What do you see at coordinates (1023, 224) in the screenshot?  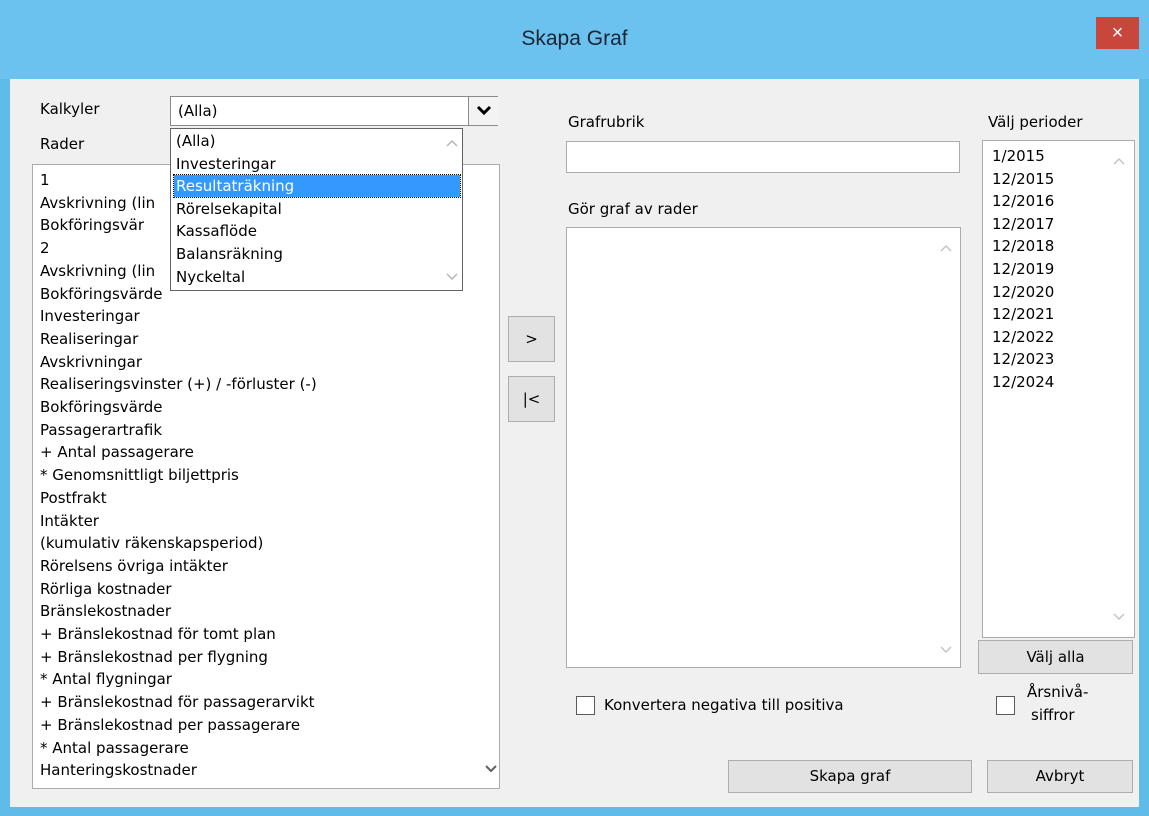 I see `period-list-item: 12/2017` at bounding box center [1023, 224].